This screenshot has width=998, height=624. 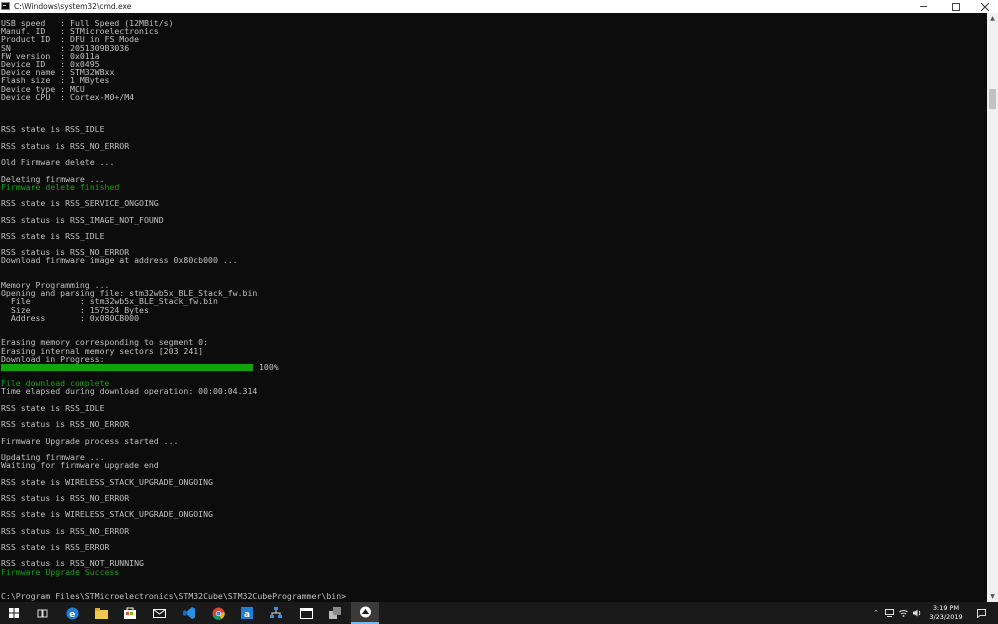 I want to click on desktop-icon, so click(x=889, y=613).